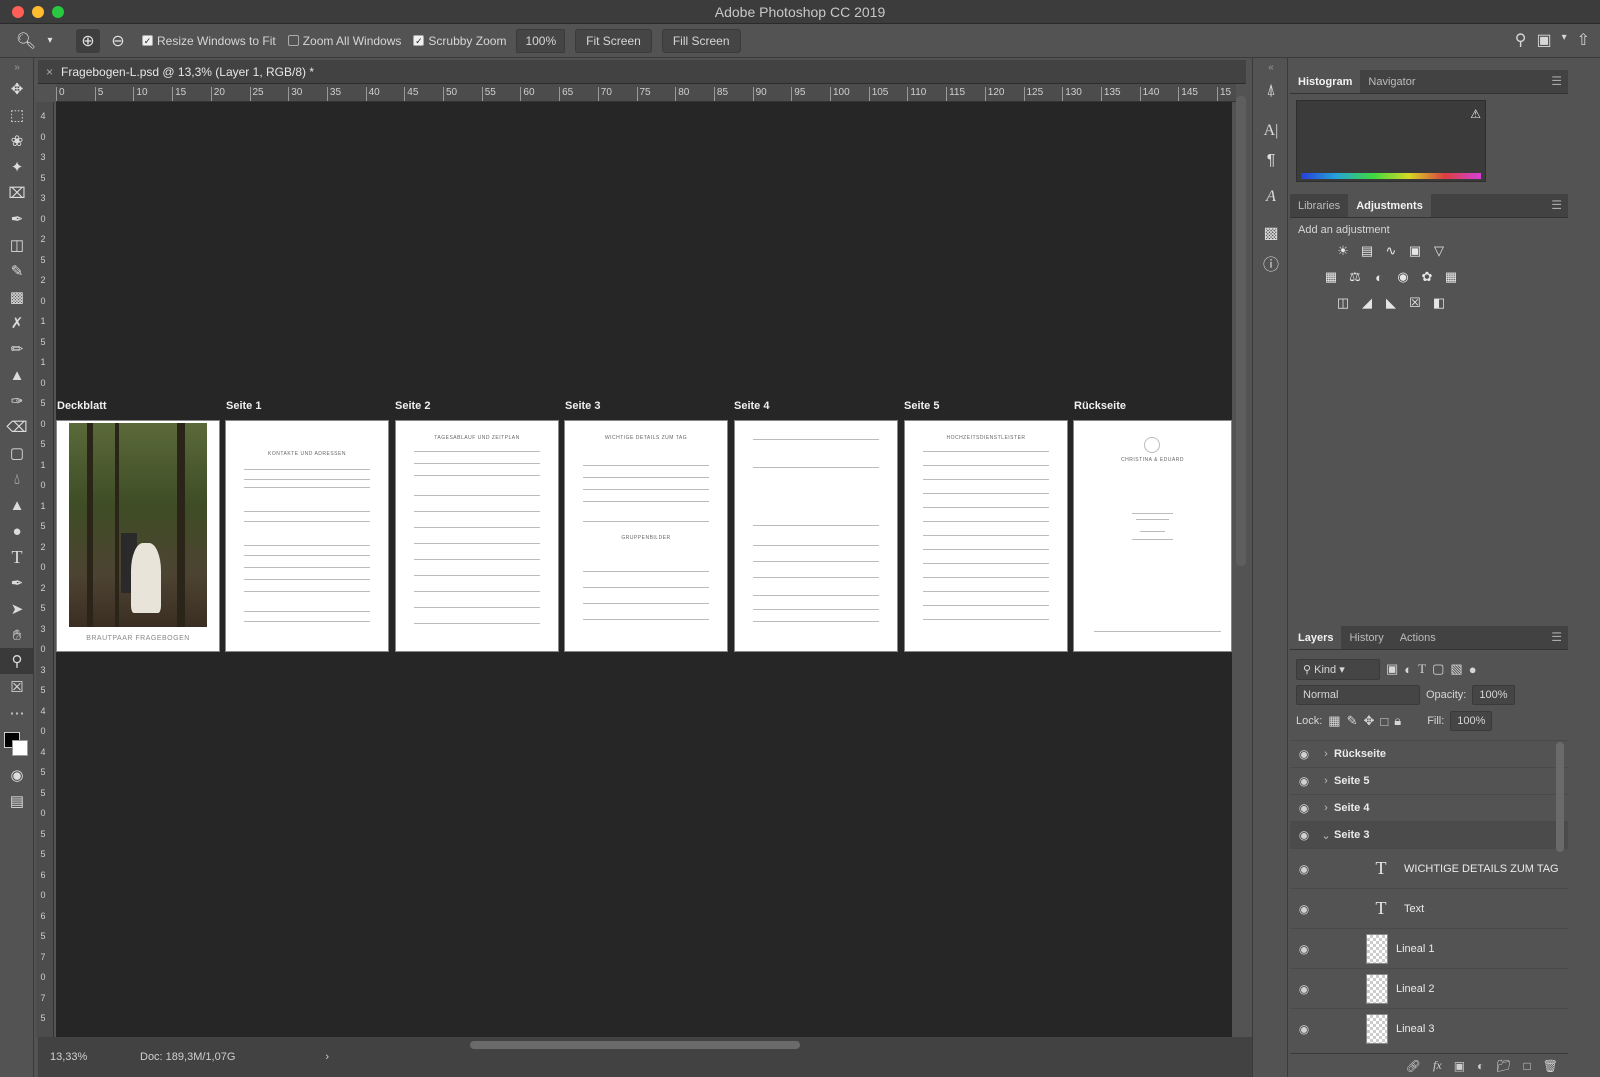 The height and width of the screenshot is (1077, 1600). Describe the element at coordinates (541, 40) in the screenshot. I see `zoom-percent-field: 100%` at that location.